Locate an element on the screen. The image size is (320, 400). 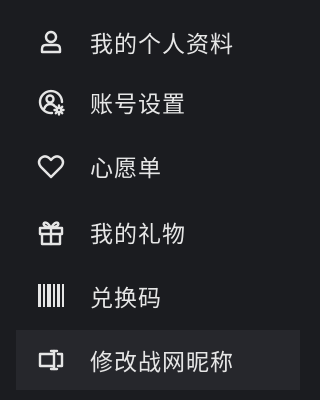
user-icon is located at coordinates (51, 42).